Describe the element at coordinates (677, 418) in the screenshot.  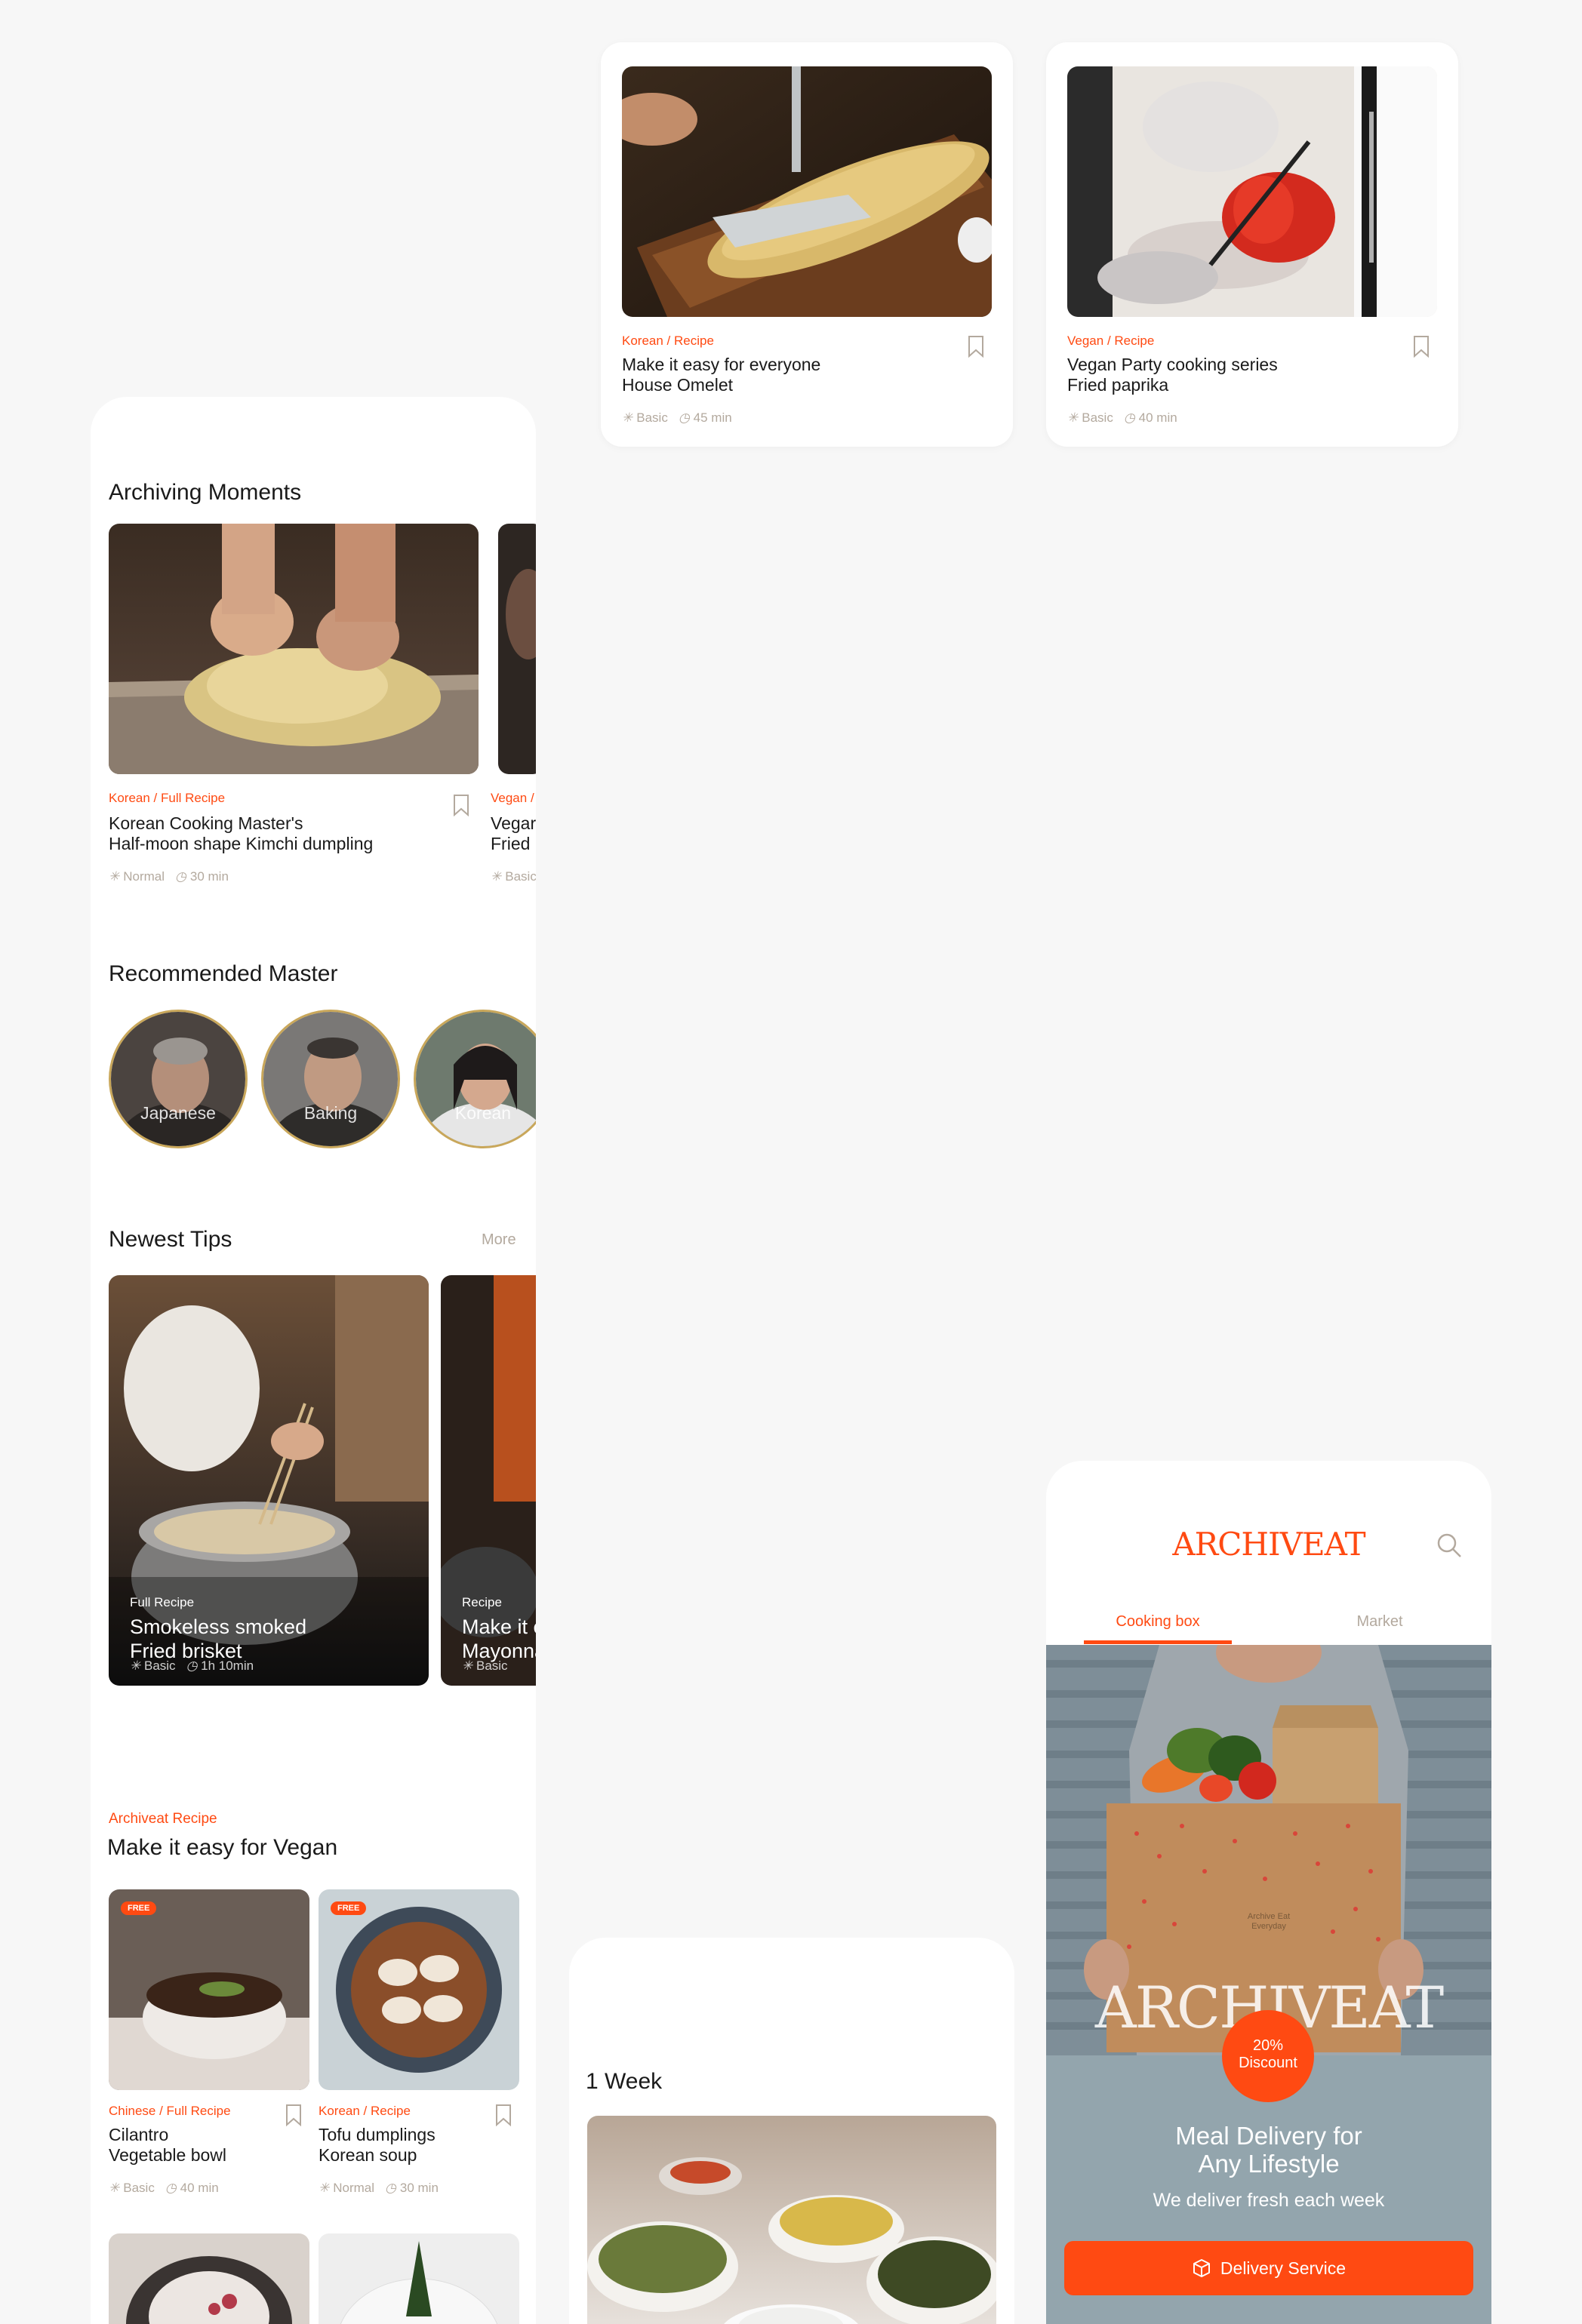
I see `card-meta: ✳ Basic ◷ 45 min` at that location.